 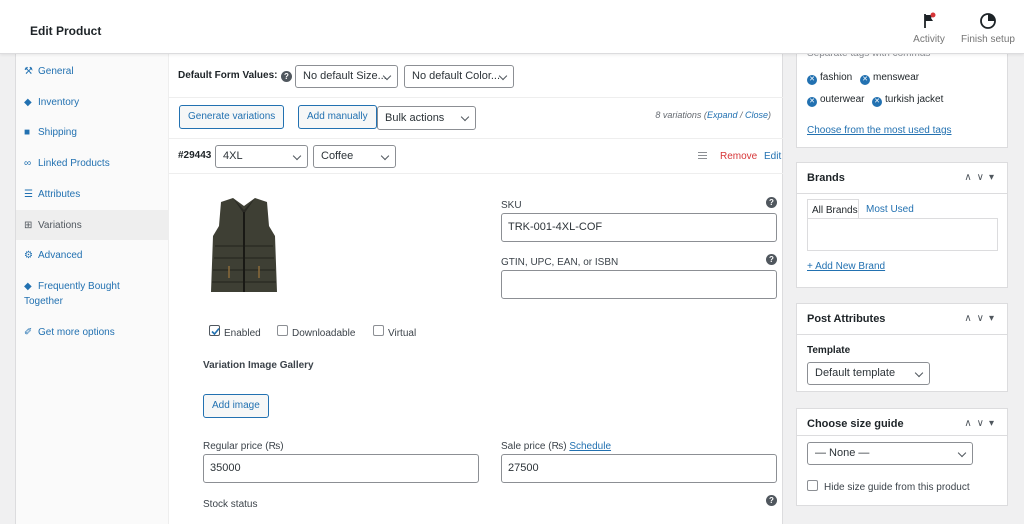 What do you see at coordinates (890, 209) in the screenshot?
I see `tab-most-used: Most Used` at bounding box center [890, 209].